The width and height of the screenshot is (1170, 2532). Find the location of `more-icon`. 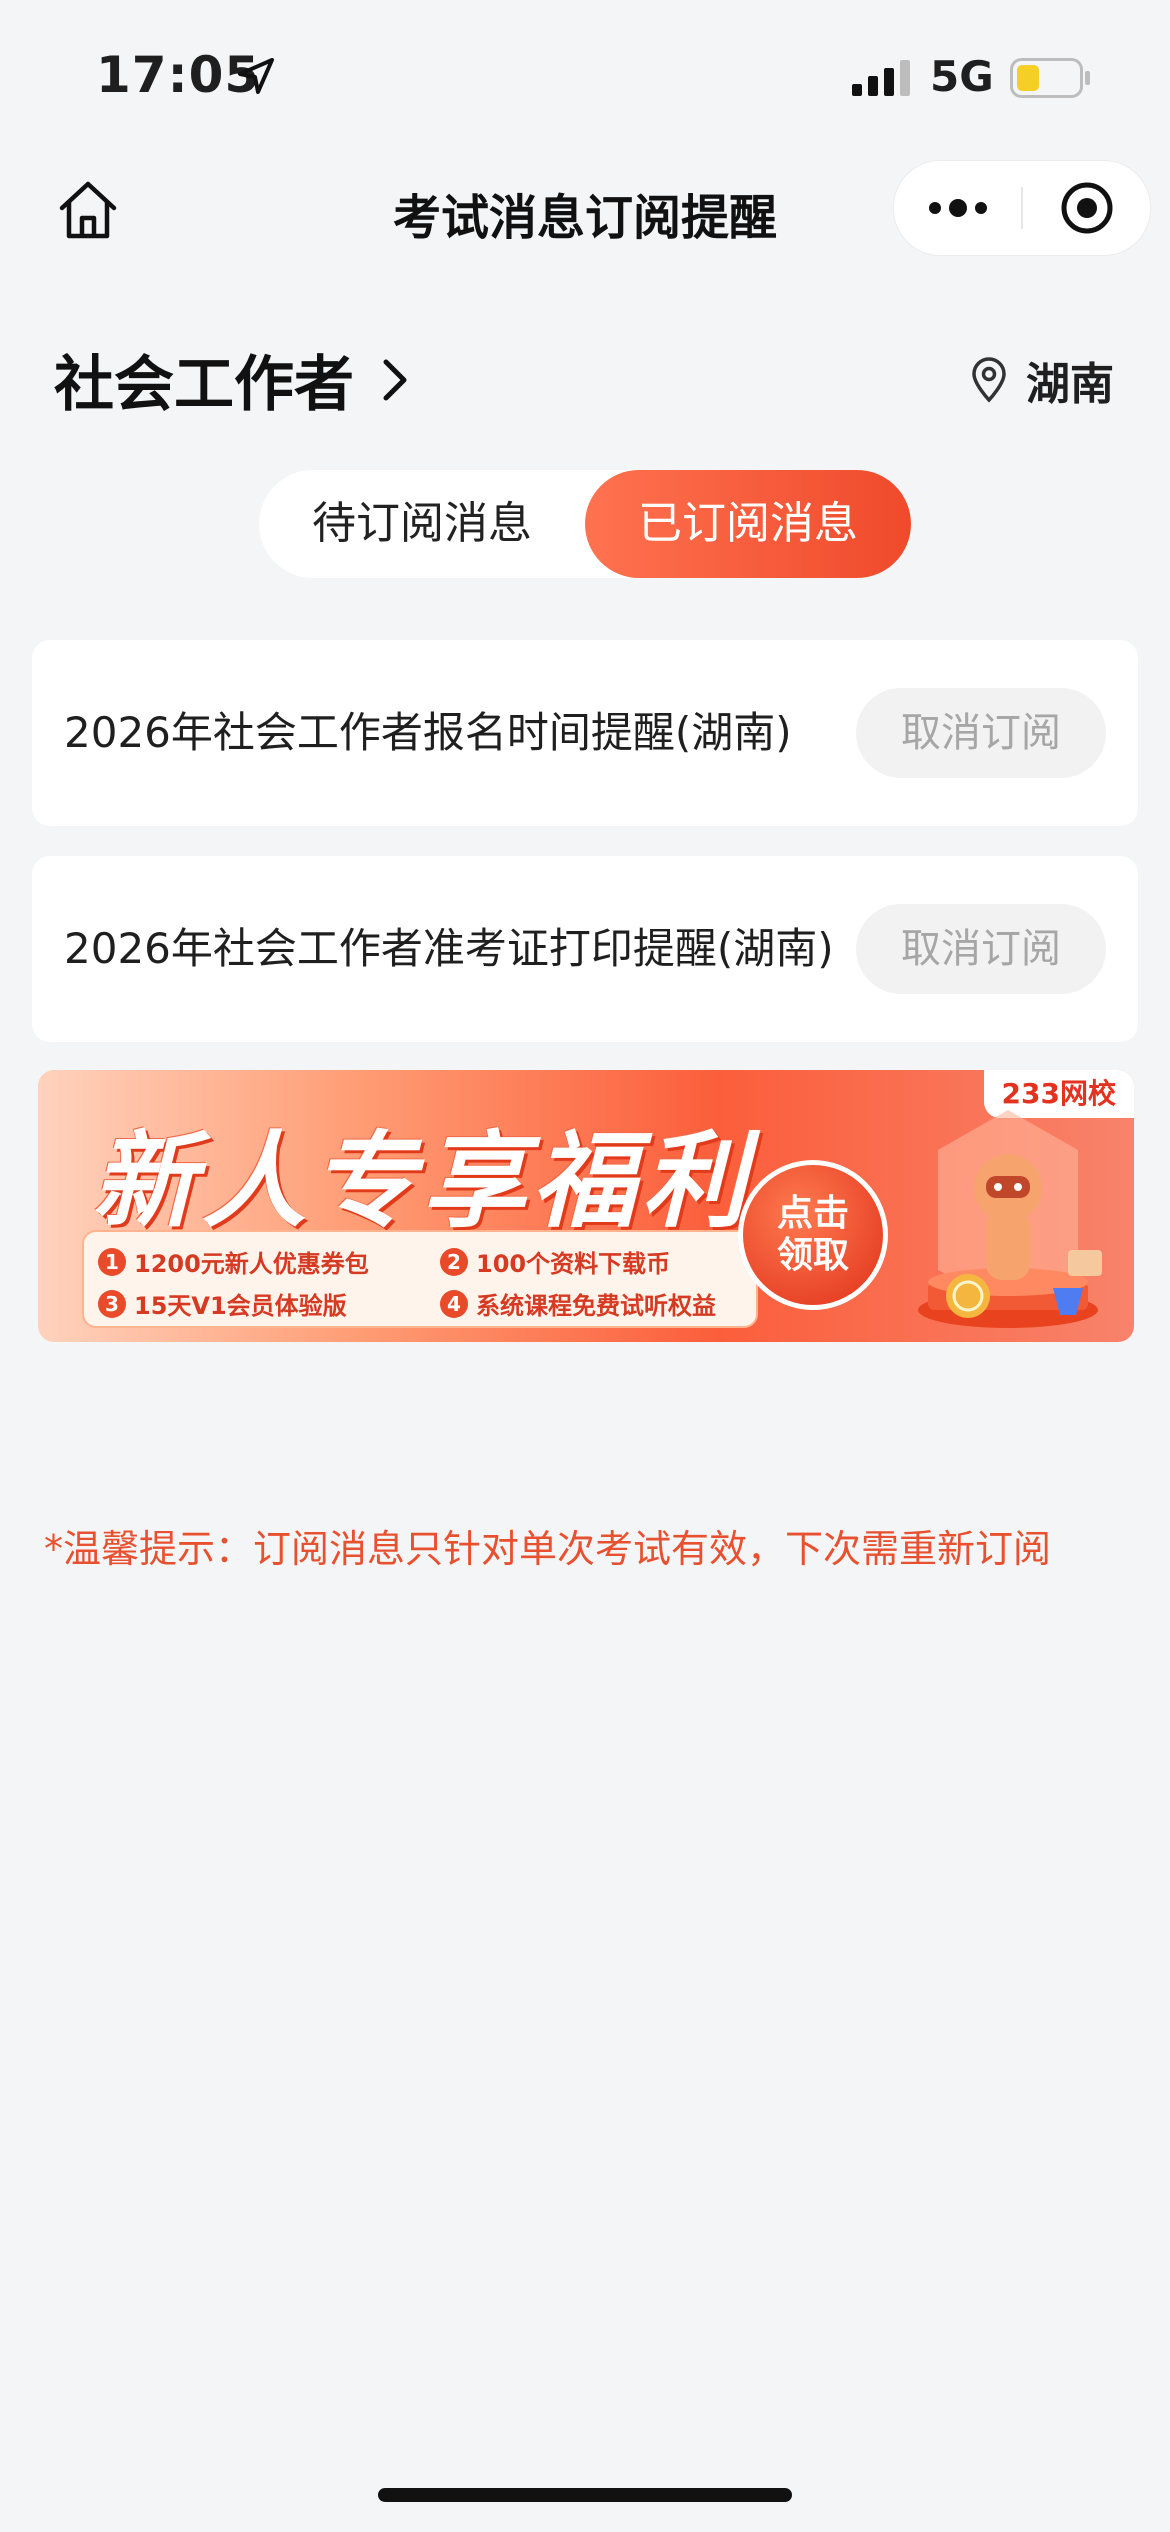

more-icon is located at coordinates (958, 208).